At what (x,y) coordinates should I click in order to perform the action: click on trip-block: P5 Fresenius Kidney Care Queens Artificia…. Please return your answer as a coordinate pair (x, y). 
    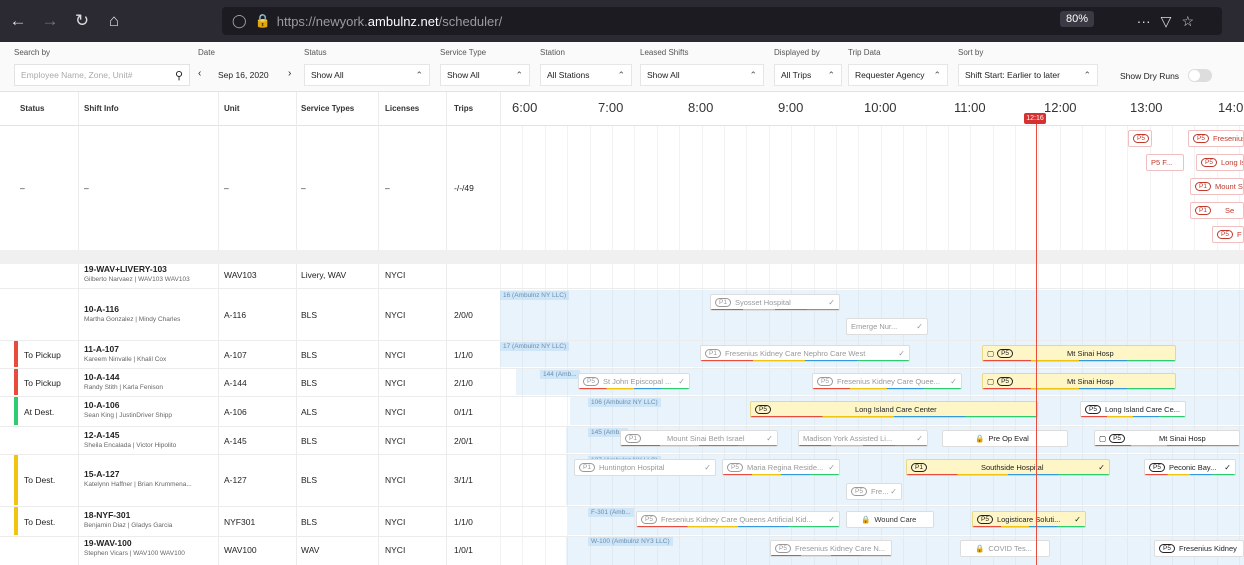
    Looking at the image, I should click on (738, 519).